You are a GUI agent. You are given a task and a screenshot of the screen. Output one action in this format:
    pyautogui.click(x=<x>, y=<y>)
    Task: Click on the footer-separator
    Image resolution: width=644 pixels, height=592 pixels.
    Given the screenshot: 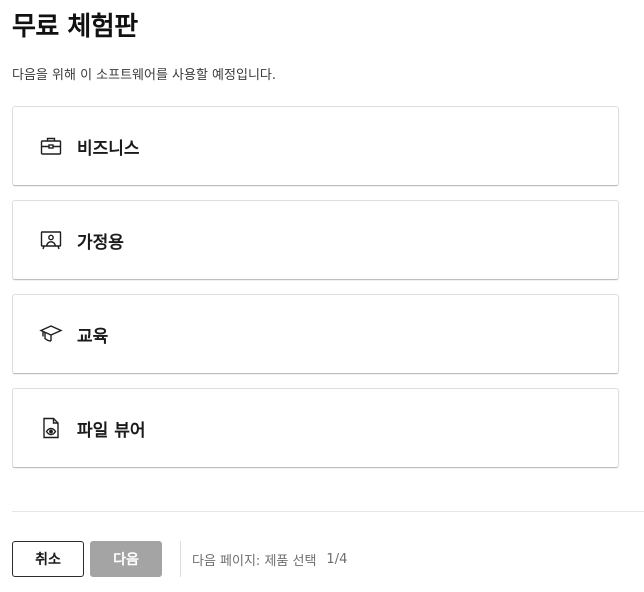 What is the action you would take?
    pyautogui.click(x=180, y=559)
    